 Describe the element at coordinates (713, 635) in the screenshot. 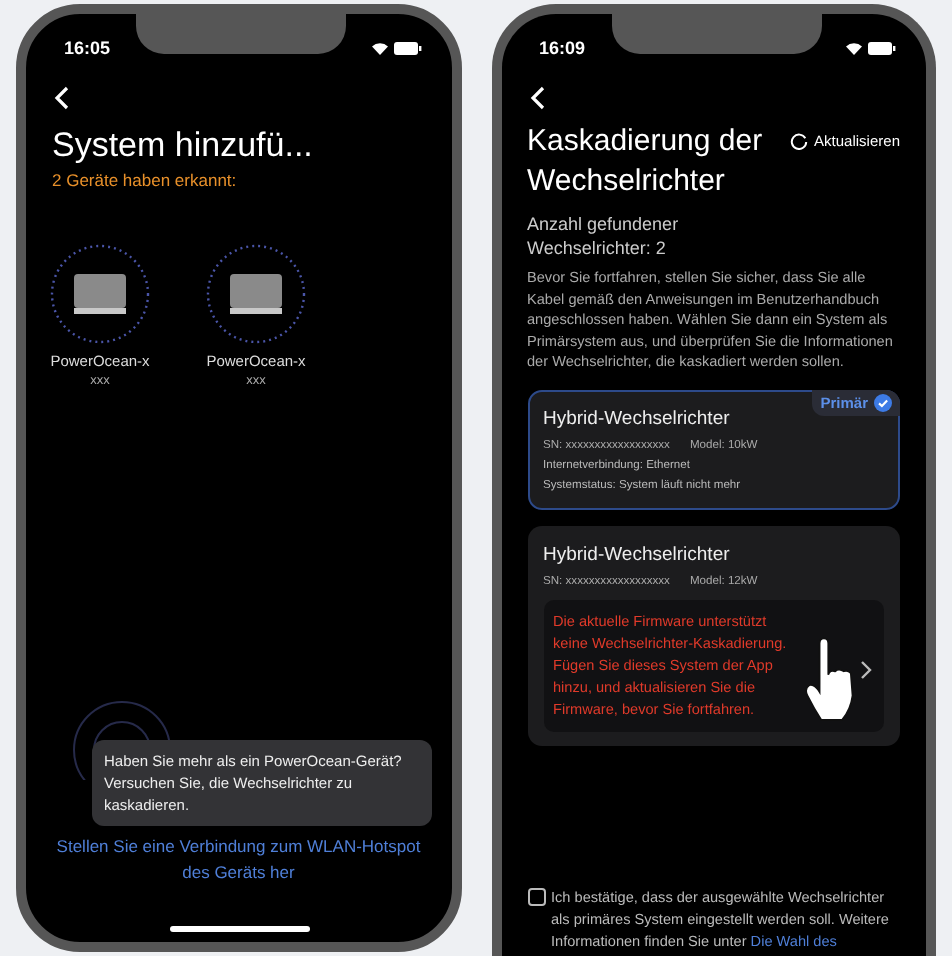

I see `inverter-card` at that location.